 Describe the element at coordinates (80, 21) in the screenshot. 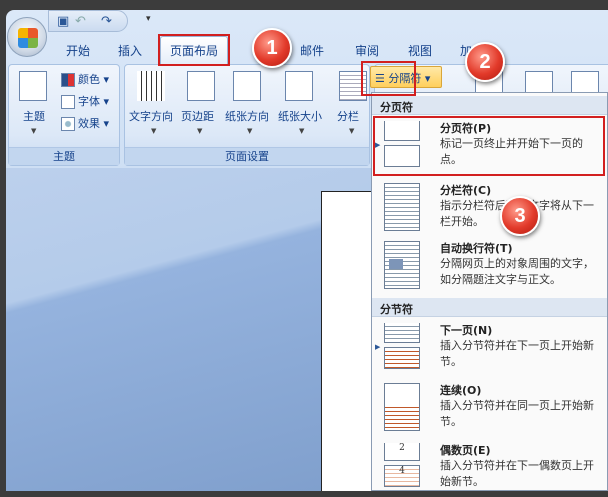

I see `undo-icon: ↶` at that location.